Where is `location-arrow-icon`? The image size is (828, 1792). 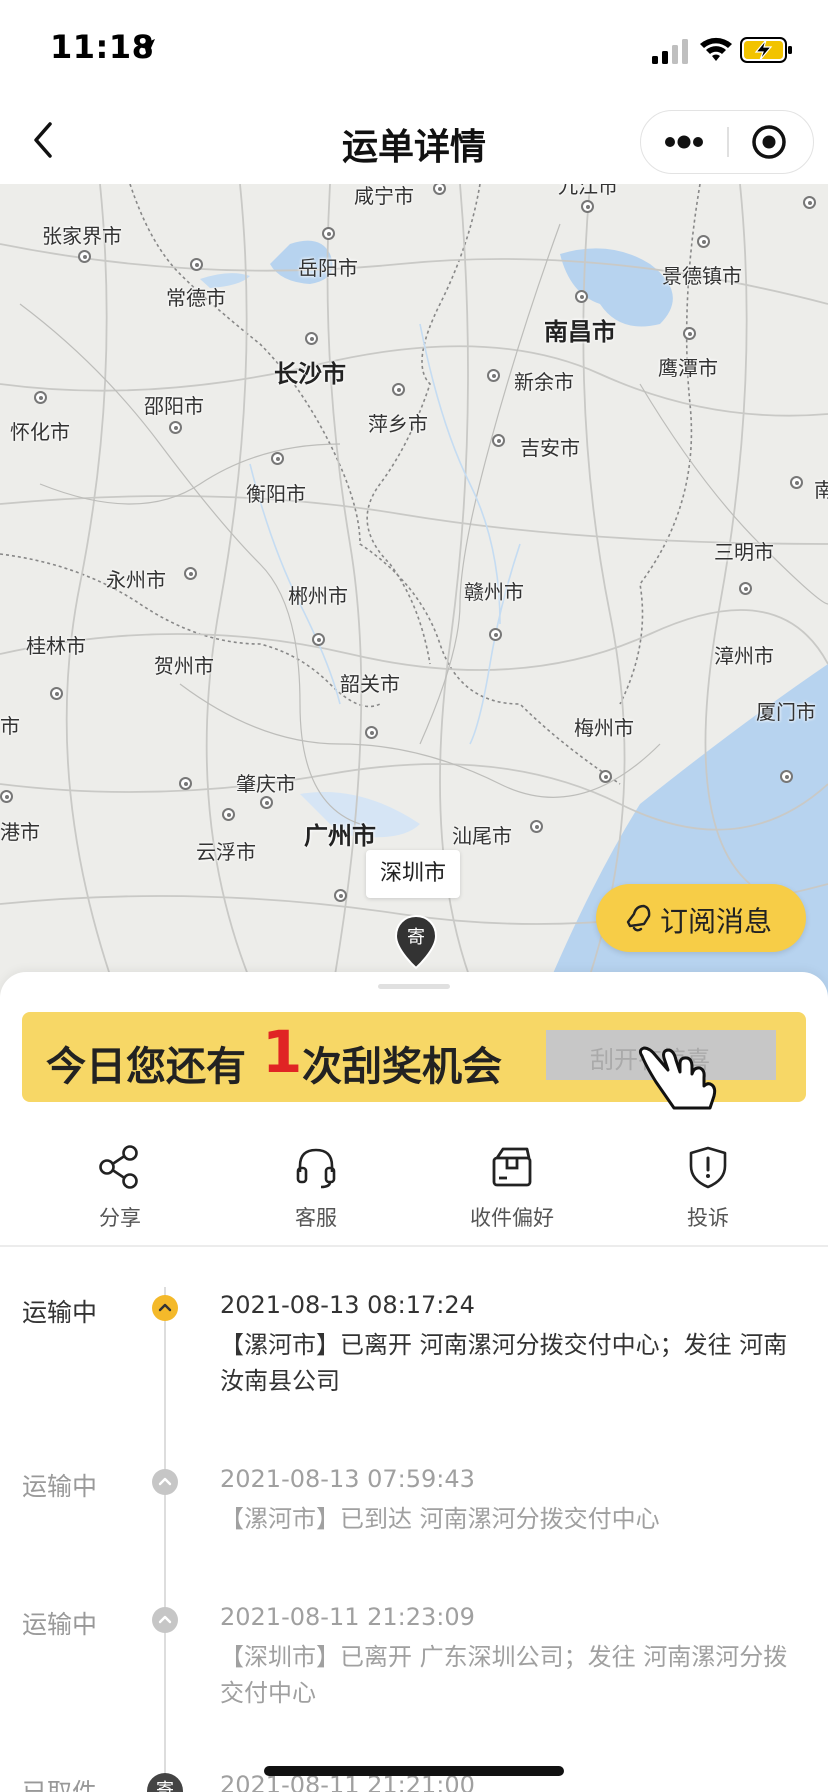 location-arrow-icon is located at coordinates (146, 48).